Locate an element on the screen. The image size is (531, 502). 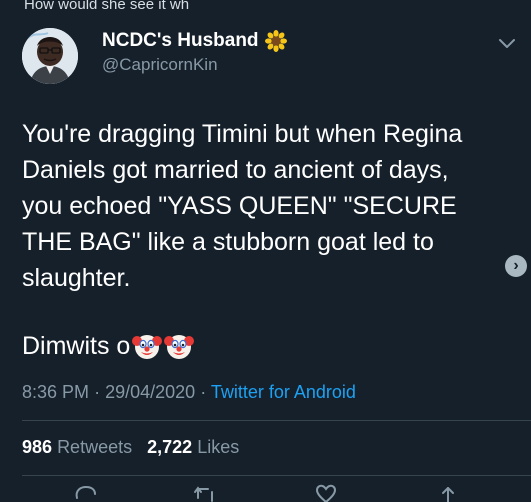
tweet-closing-text: Dimwits o is located at coordinates (76, 346).